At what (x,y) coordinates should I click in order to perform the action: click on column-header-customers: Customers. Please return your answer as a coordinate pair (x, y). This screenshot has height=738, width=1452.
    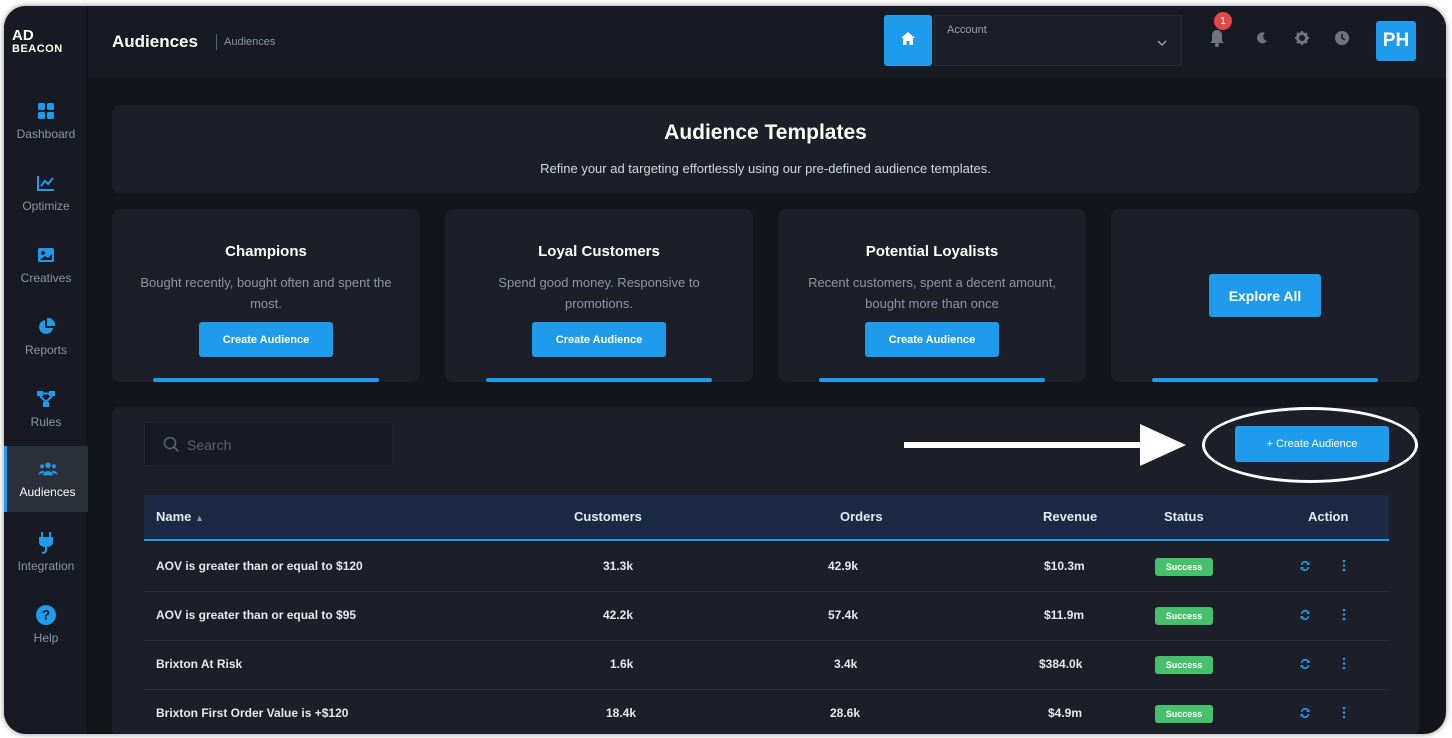
    Looking at the image, I should click on (608, 516).